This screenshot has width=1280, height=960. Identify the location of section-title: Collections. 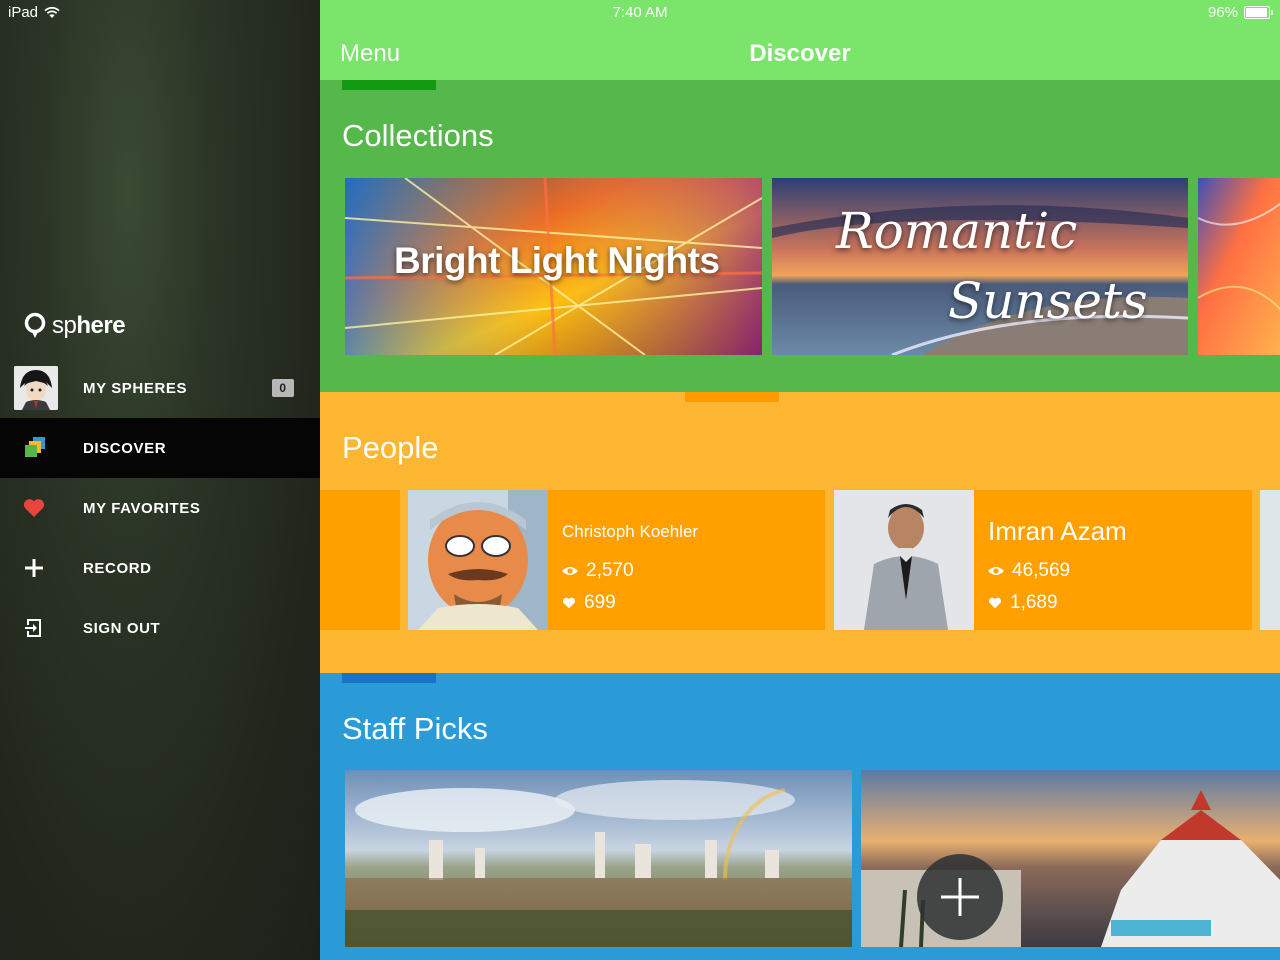
(418, 135).